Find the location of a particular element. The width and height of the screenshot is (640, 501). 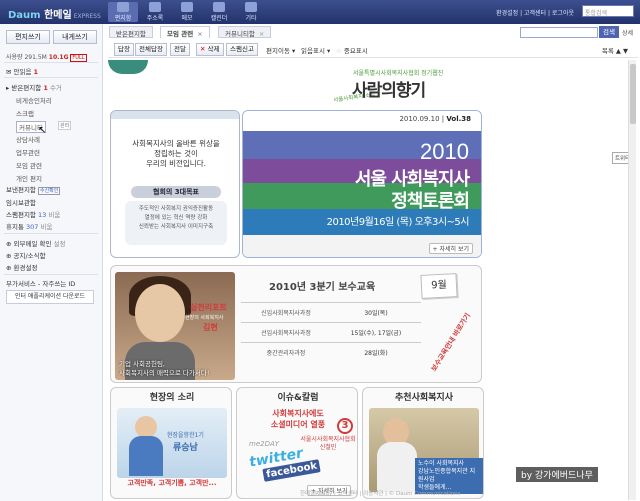

top-nav-calendar: 캘린더 is located at coordinates (219, 12).